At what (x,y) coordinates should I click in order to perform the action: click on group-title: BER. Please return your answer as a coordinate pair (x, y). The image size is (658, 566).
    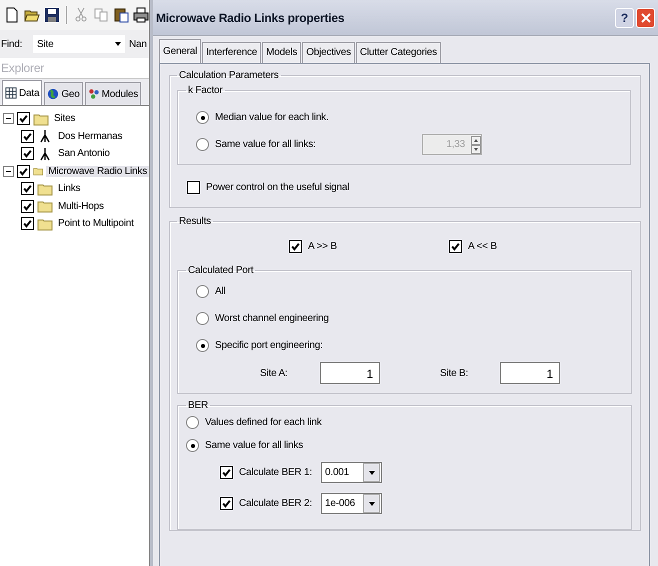
    Looking at the image, I should click on (198, 405).